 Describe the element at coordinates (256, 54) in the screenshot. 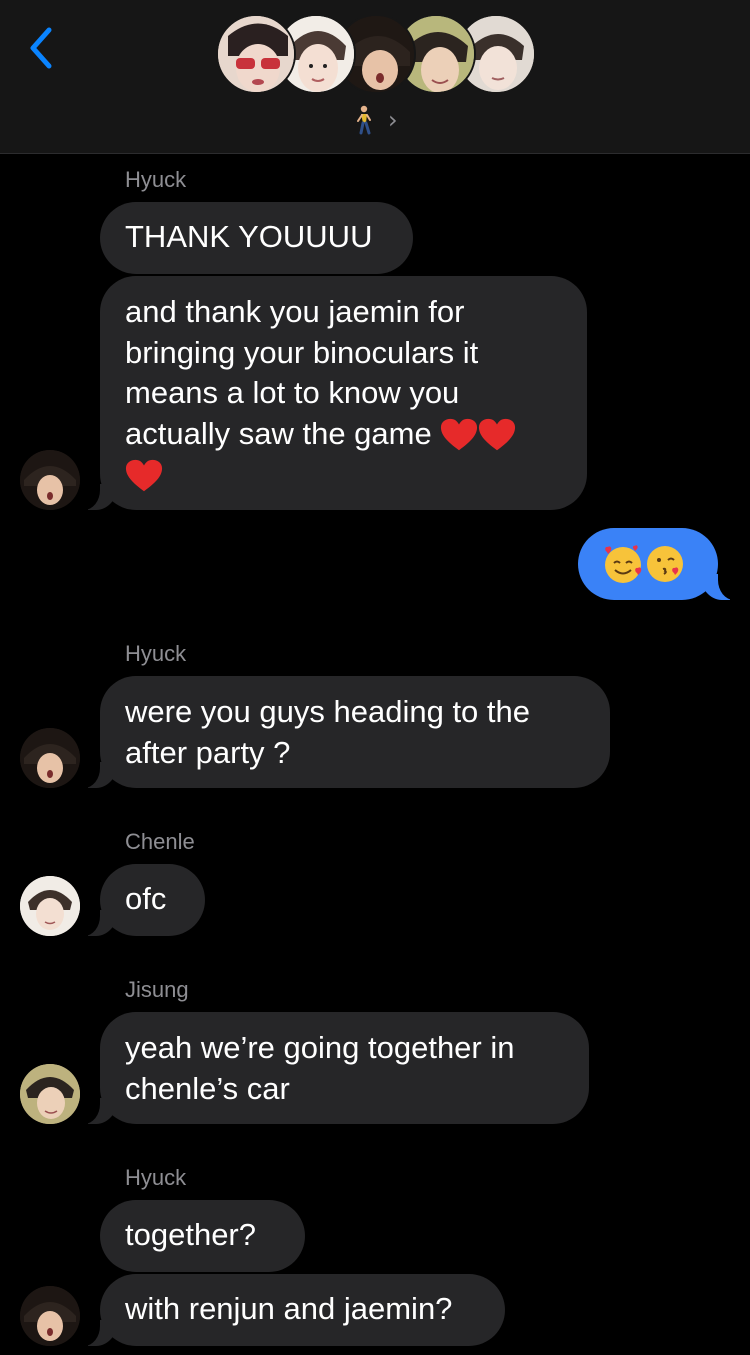

I see `member-avatar` at that location.